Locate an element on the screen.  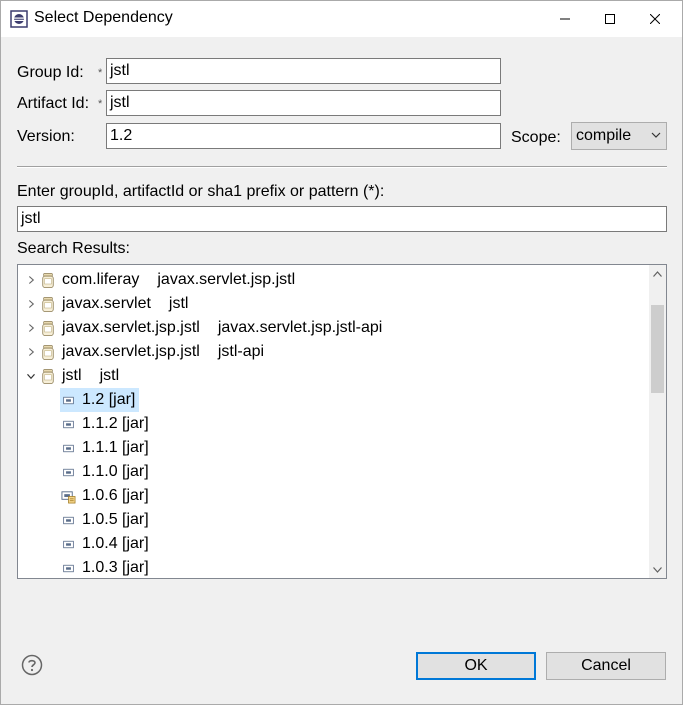
tree-row-version: 1.0.6 [jar] is located at coordinates (105, 496).